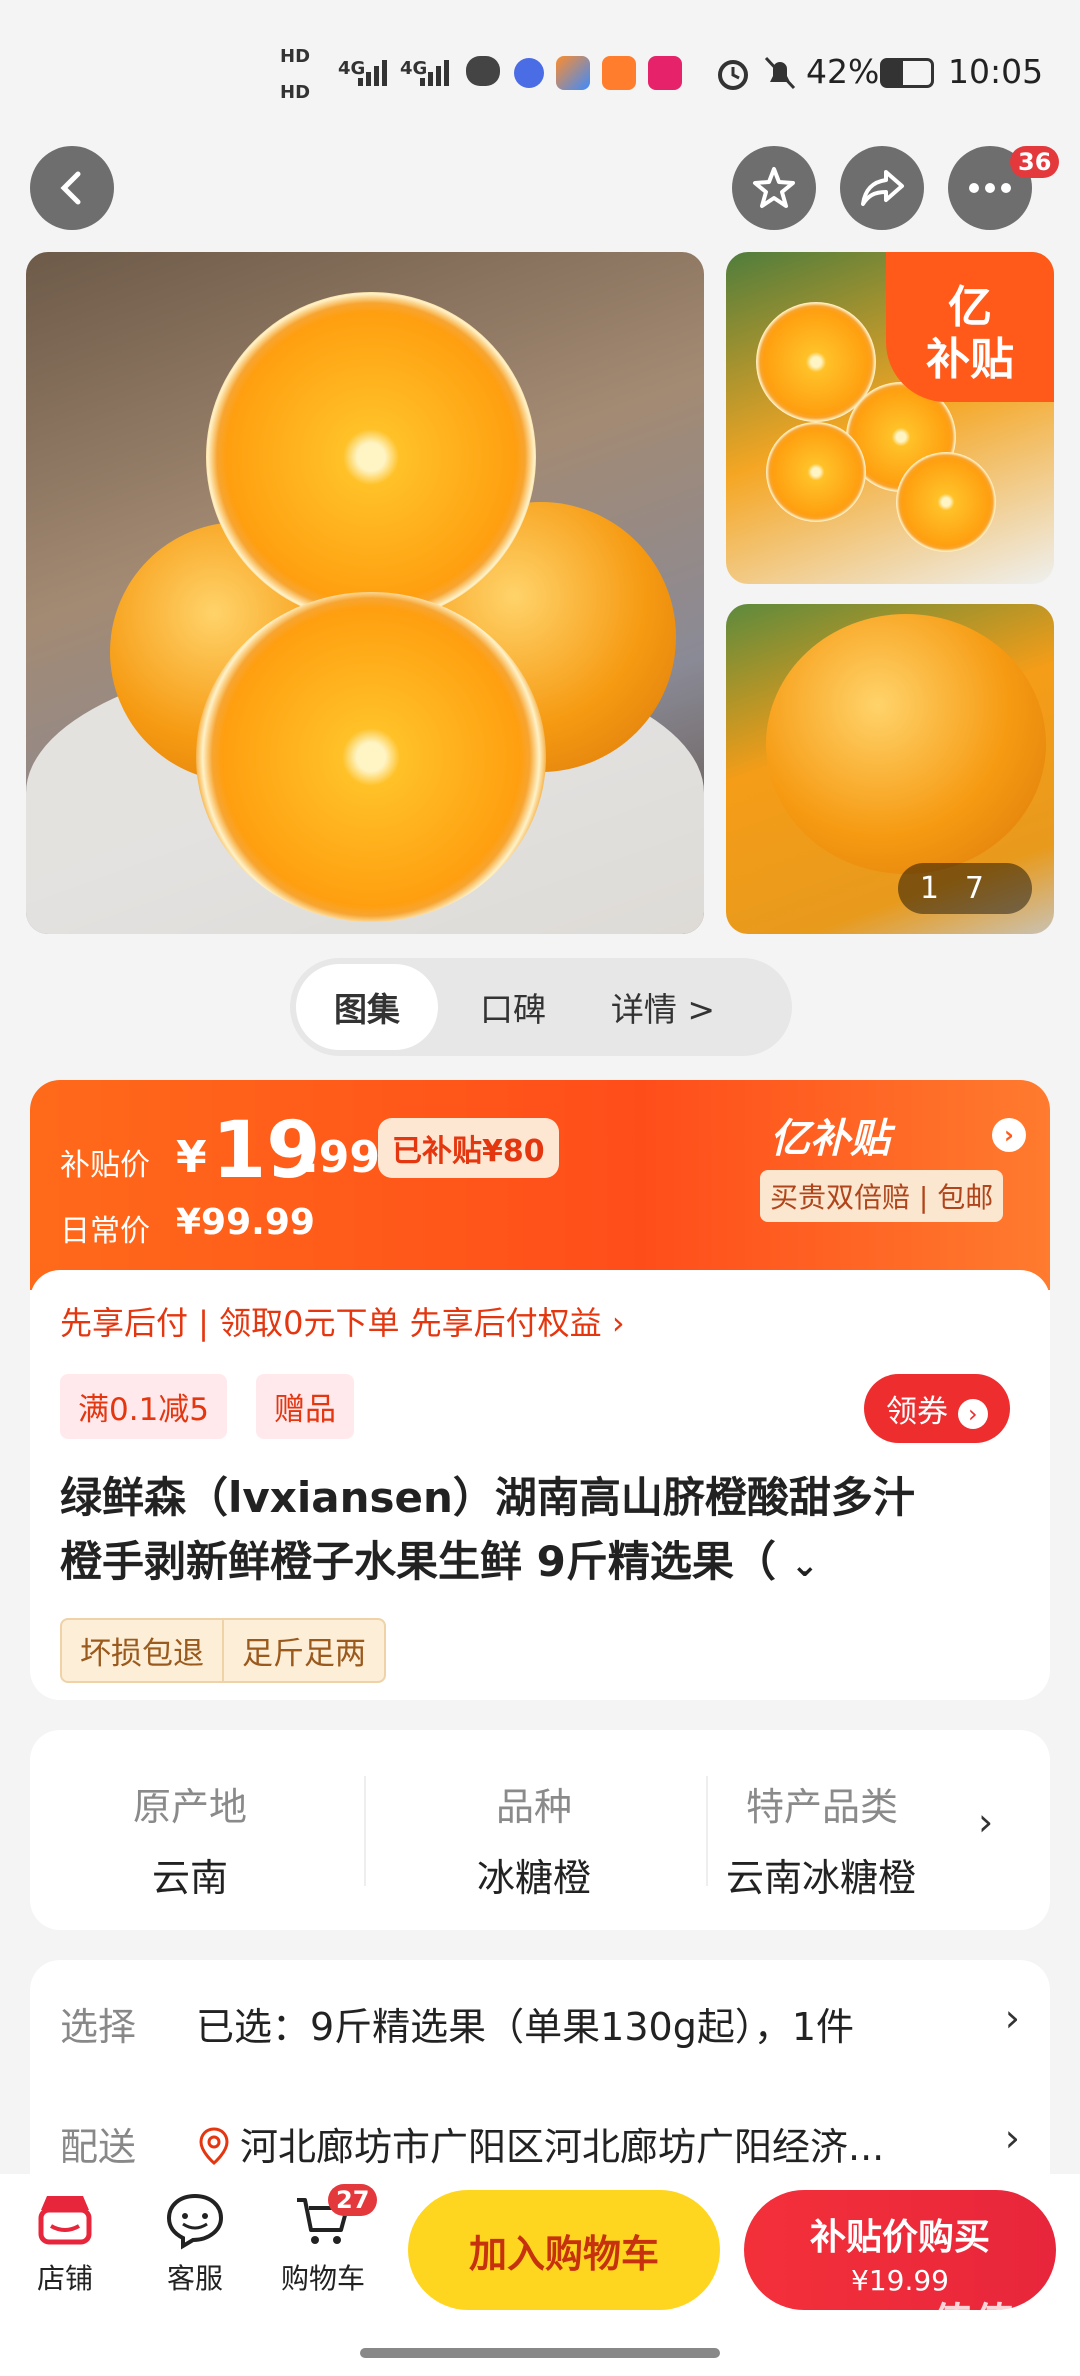 The width and height of the screenshot is (1080, 2376). I want to click on gift-chip: 赠品, so click(305, 1406).